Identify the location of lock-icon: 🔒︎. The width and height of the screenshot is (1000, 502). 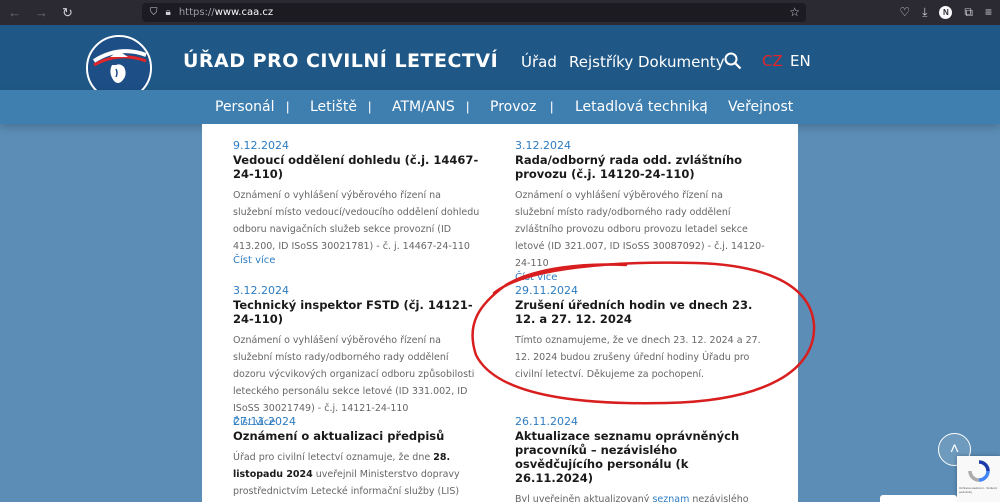
(168, 12).